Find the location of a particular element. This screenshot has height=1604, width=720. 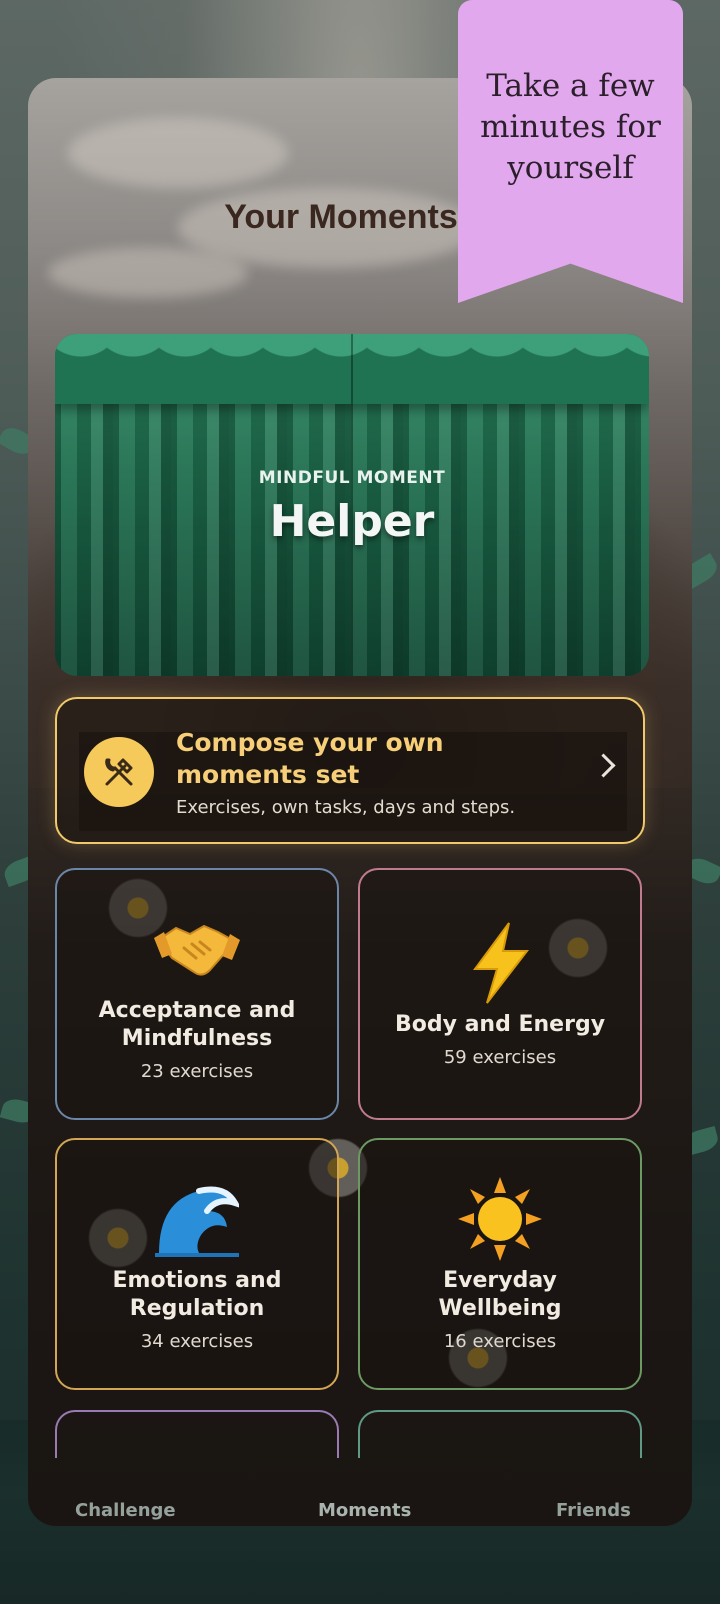

category-name: Everyday Wellbeing is located at coordinates (500, 1294).